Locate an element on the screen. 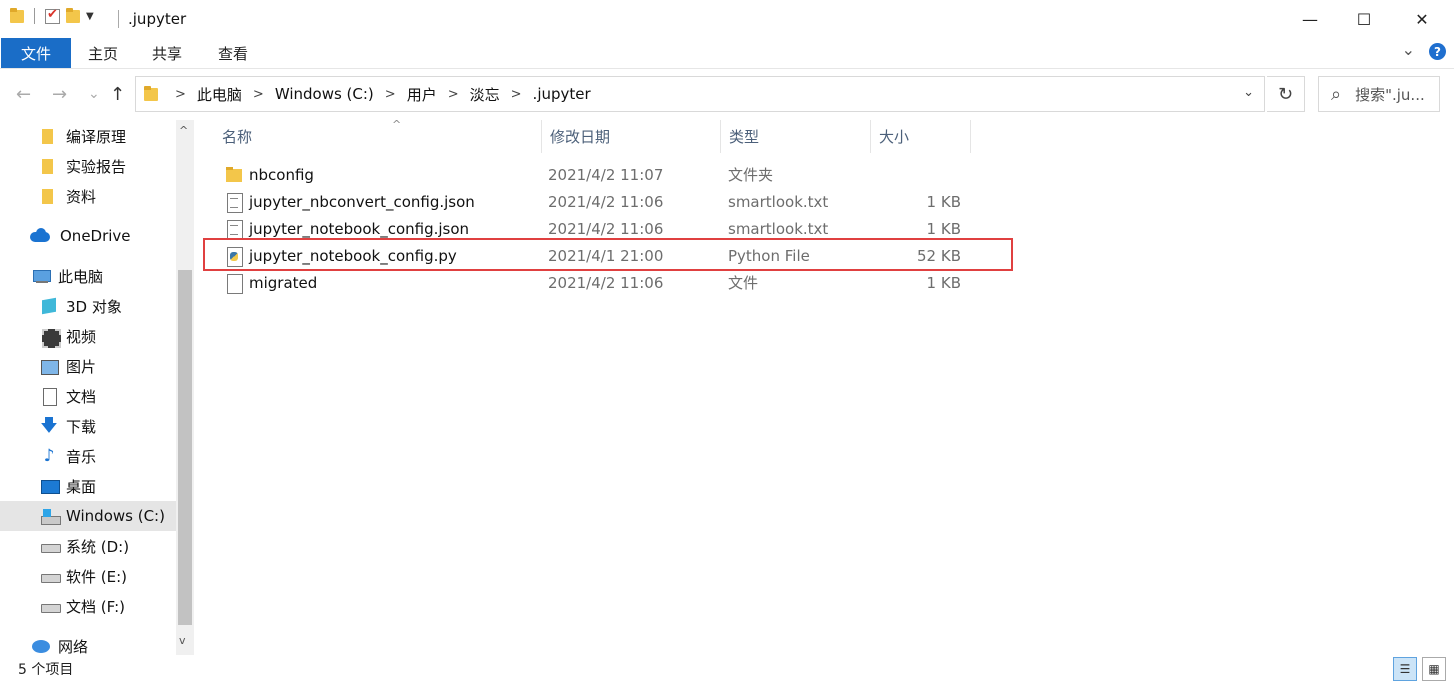 This screenshot has width=1454, height=684. large-icons-view-button: ▦ is located at coordinates (1434, 669).